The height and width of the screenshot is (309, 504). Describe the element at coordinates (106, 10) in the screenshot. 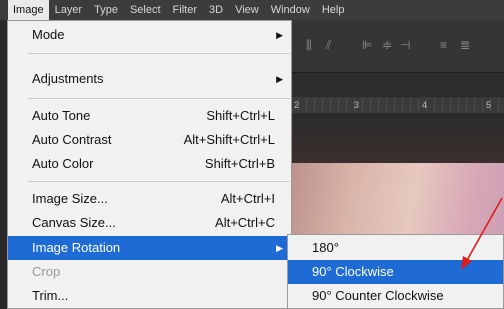

I see `menu-type: Type` at that location.